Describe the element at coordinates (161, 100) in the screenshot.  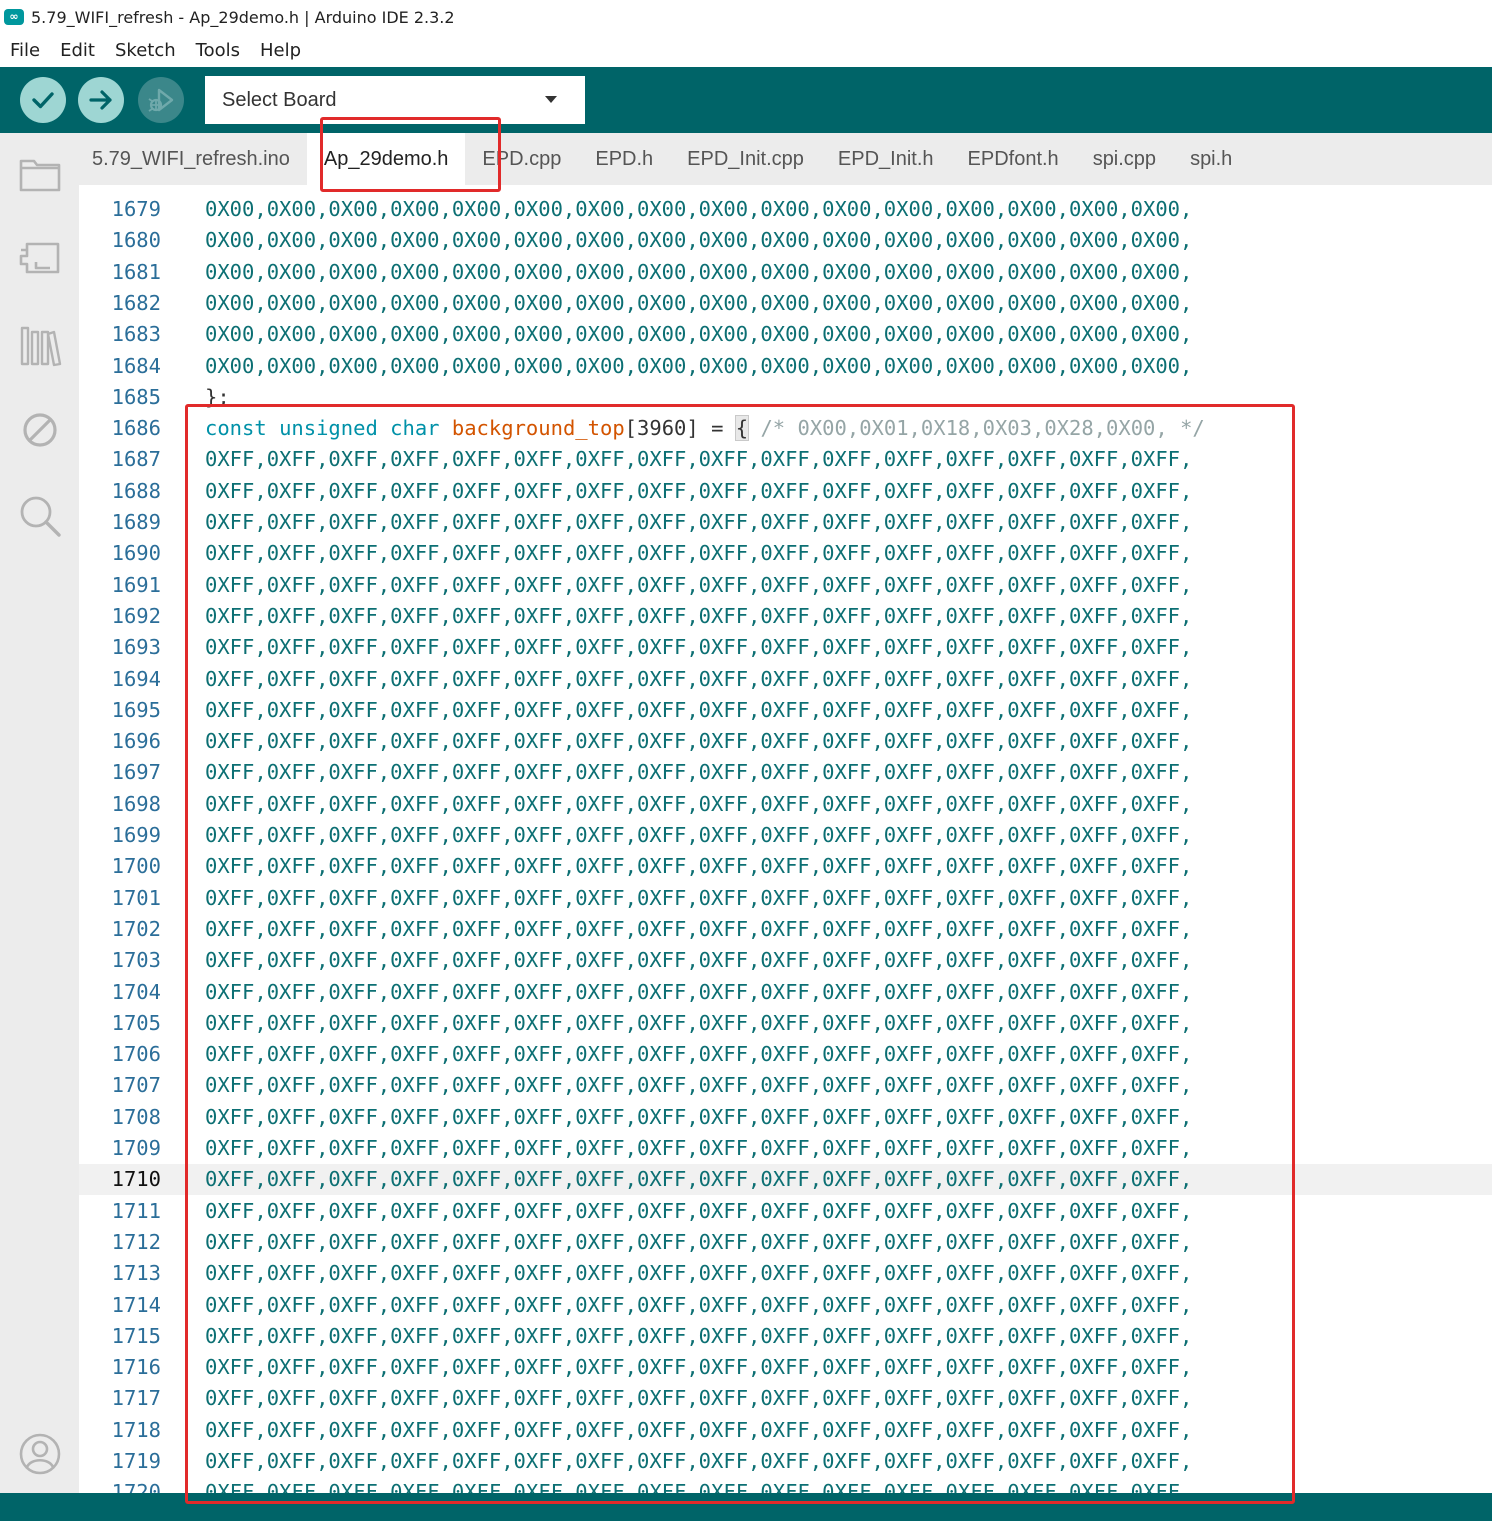
I see `debug-button` at that location.